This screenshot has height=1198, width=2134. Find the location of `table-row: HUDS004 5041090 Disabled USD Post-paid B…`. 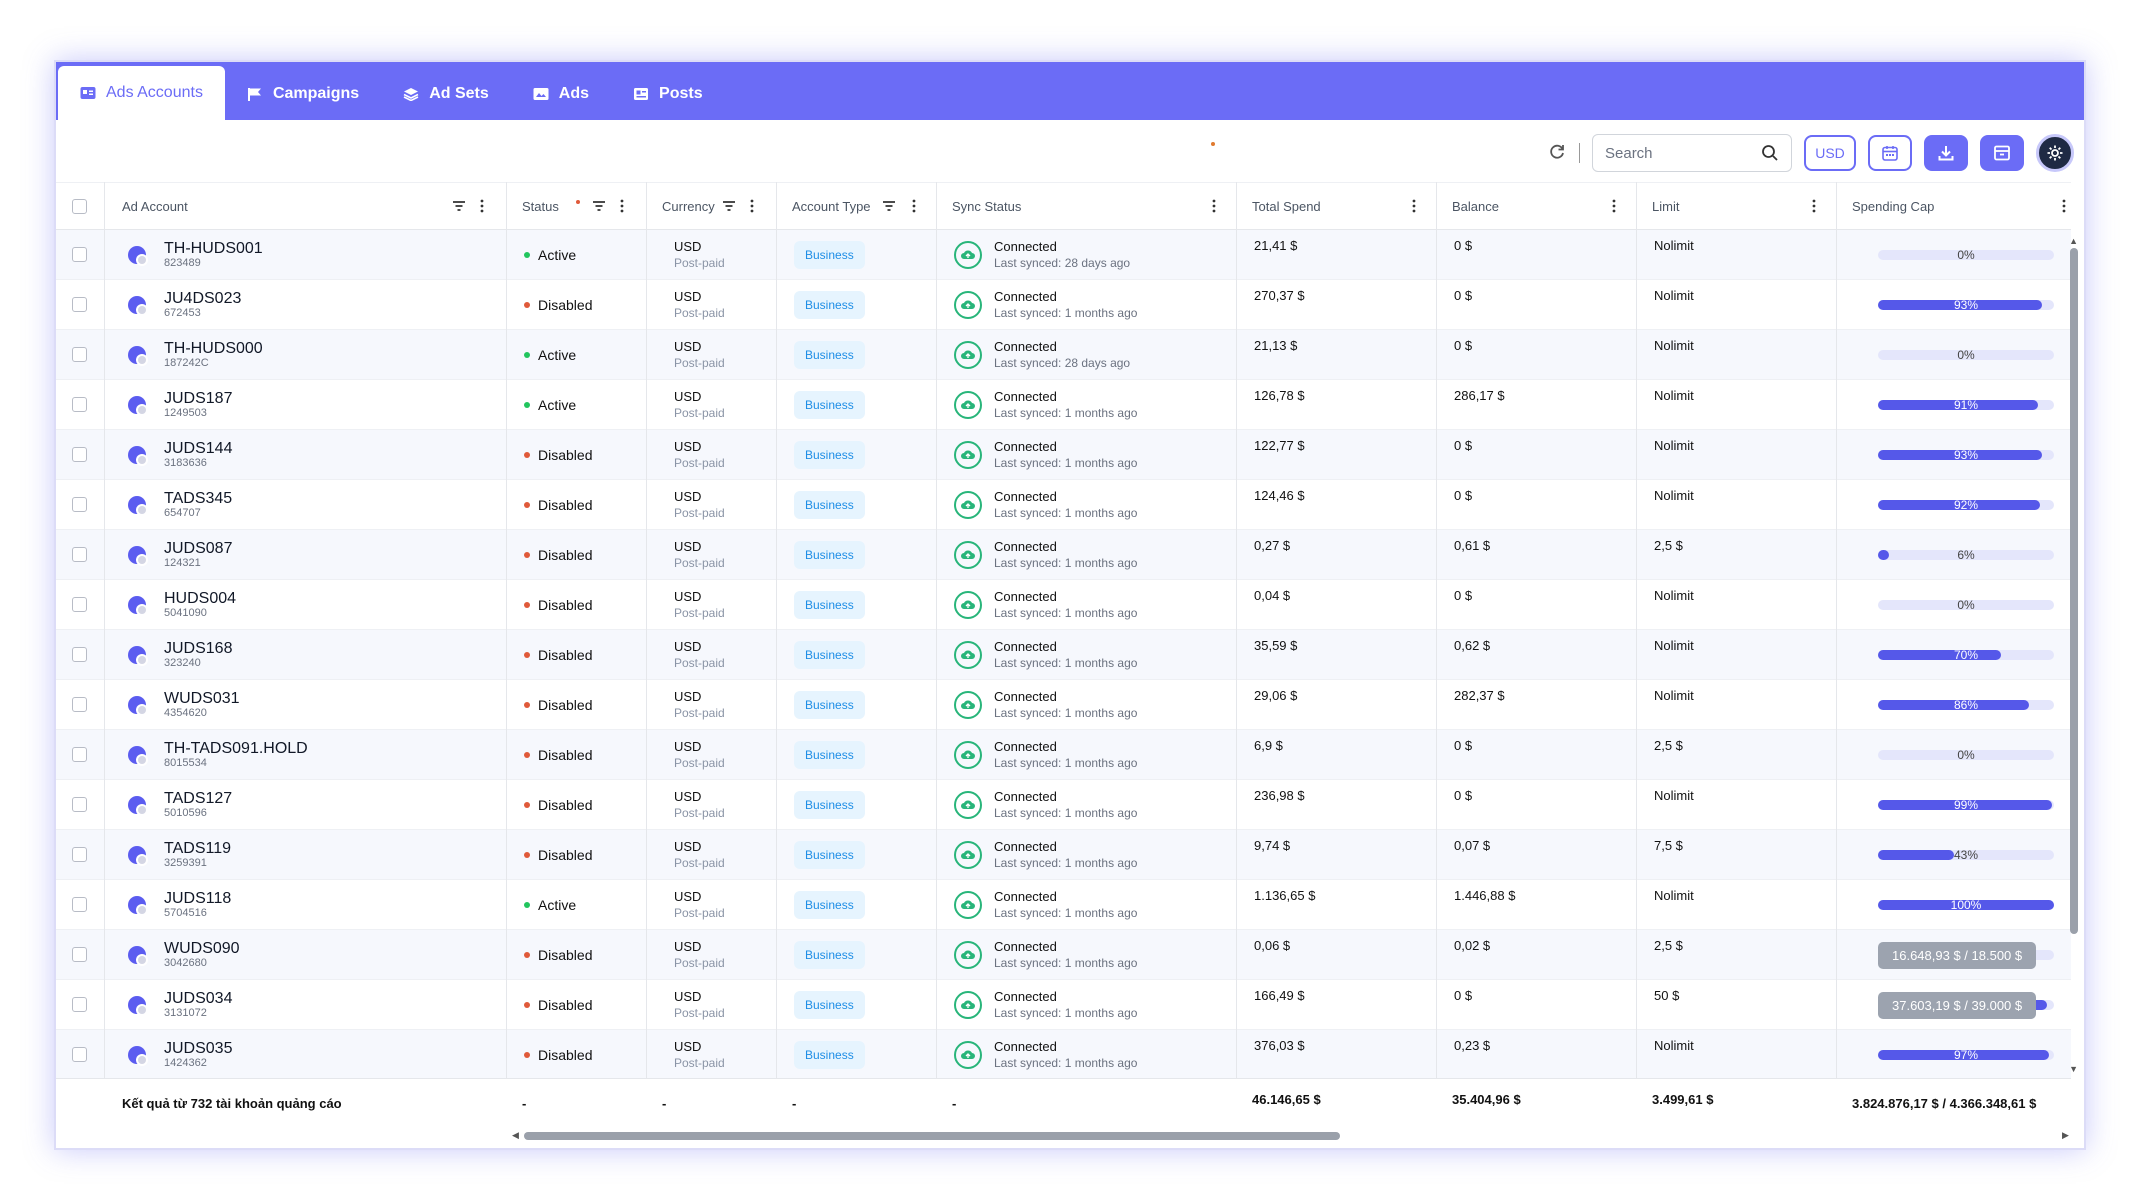

table-row: HUDS004 5041090 Disabled USD Post-paid B… is located at coordinates (1063, 605).